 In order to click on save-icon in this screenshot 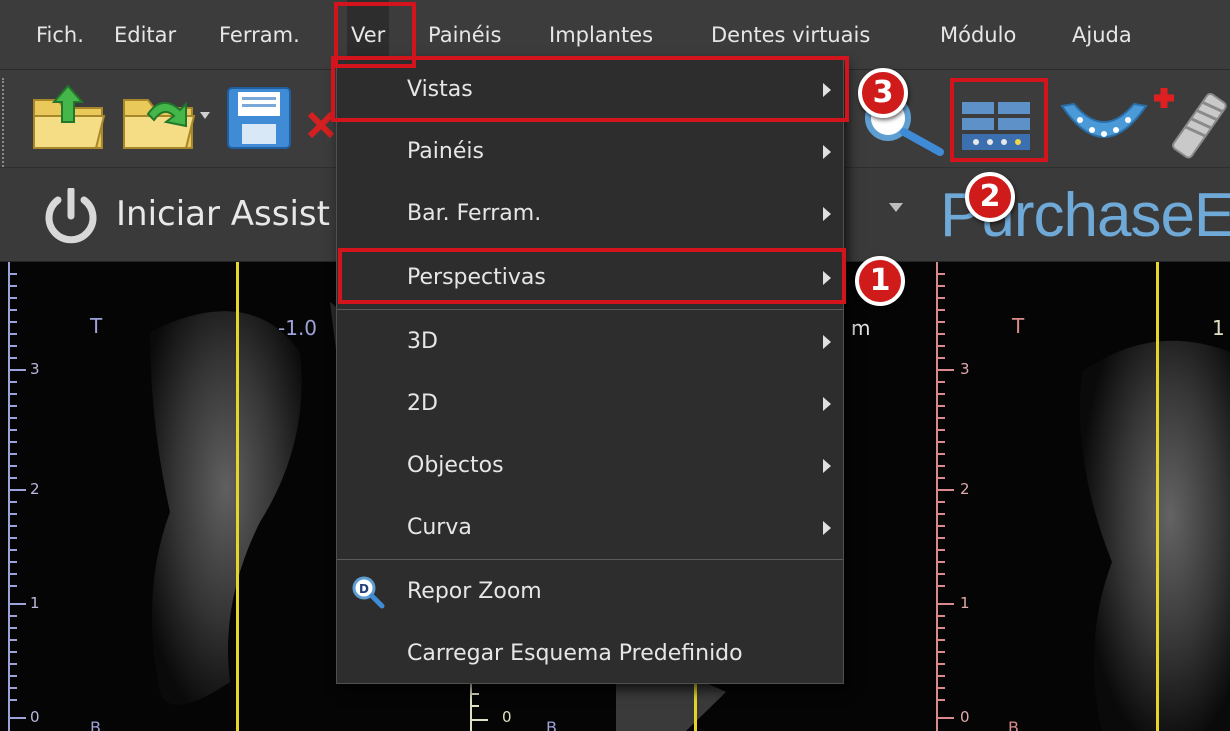, I will do `click(259, 118)`.